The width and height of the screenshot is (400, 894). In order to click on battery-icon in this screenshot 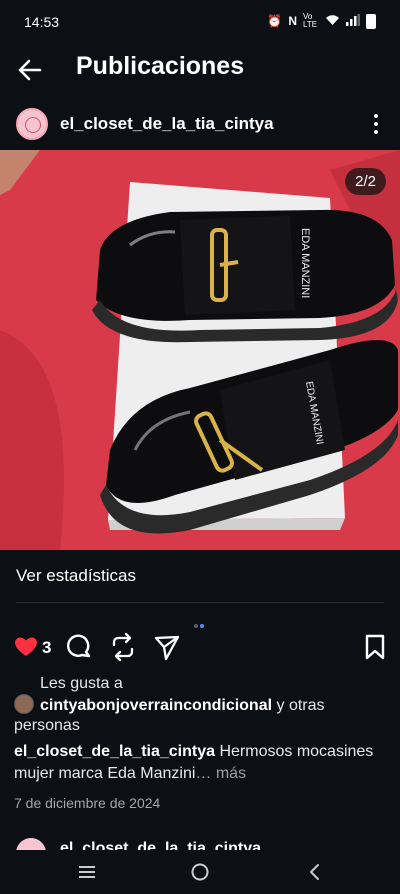, I will do `click(371, 21)`.